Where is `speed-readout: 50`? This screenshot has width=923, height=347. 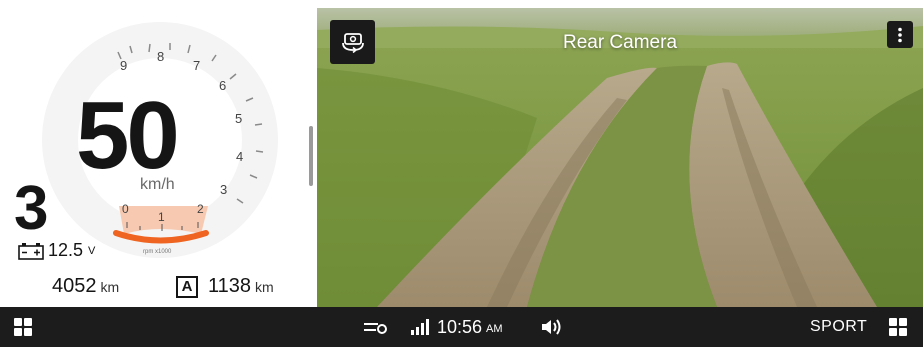
speed-readout: 50 is located at coordinates (128, 135).